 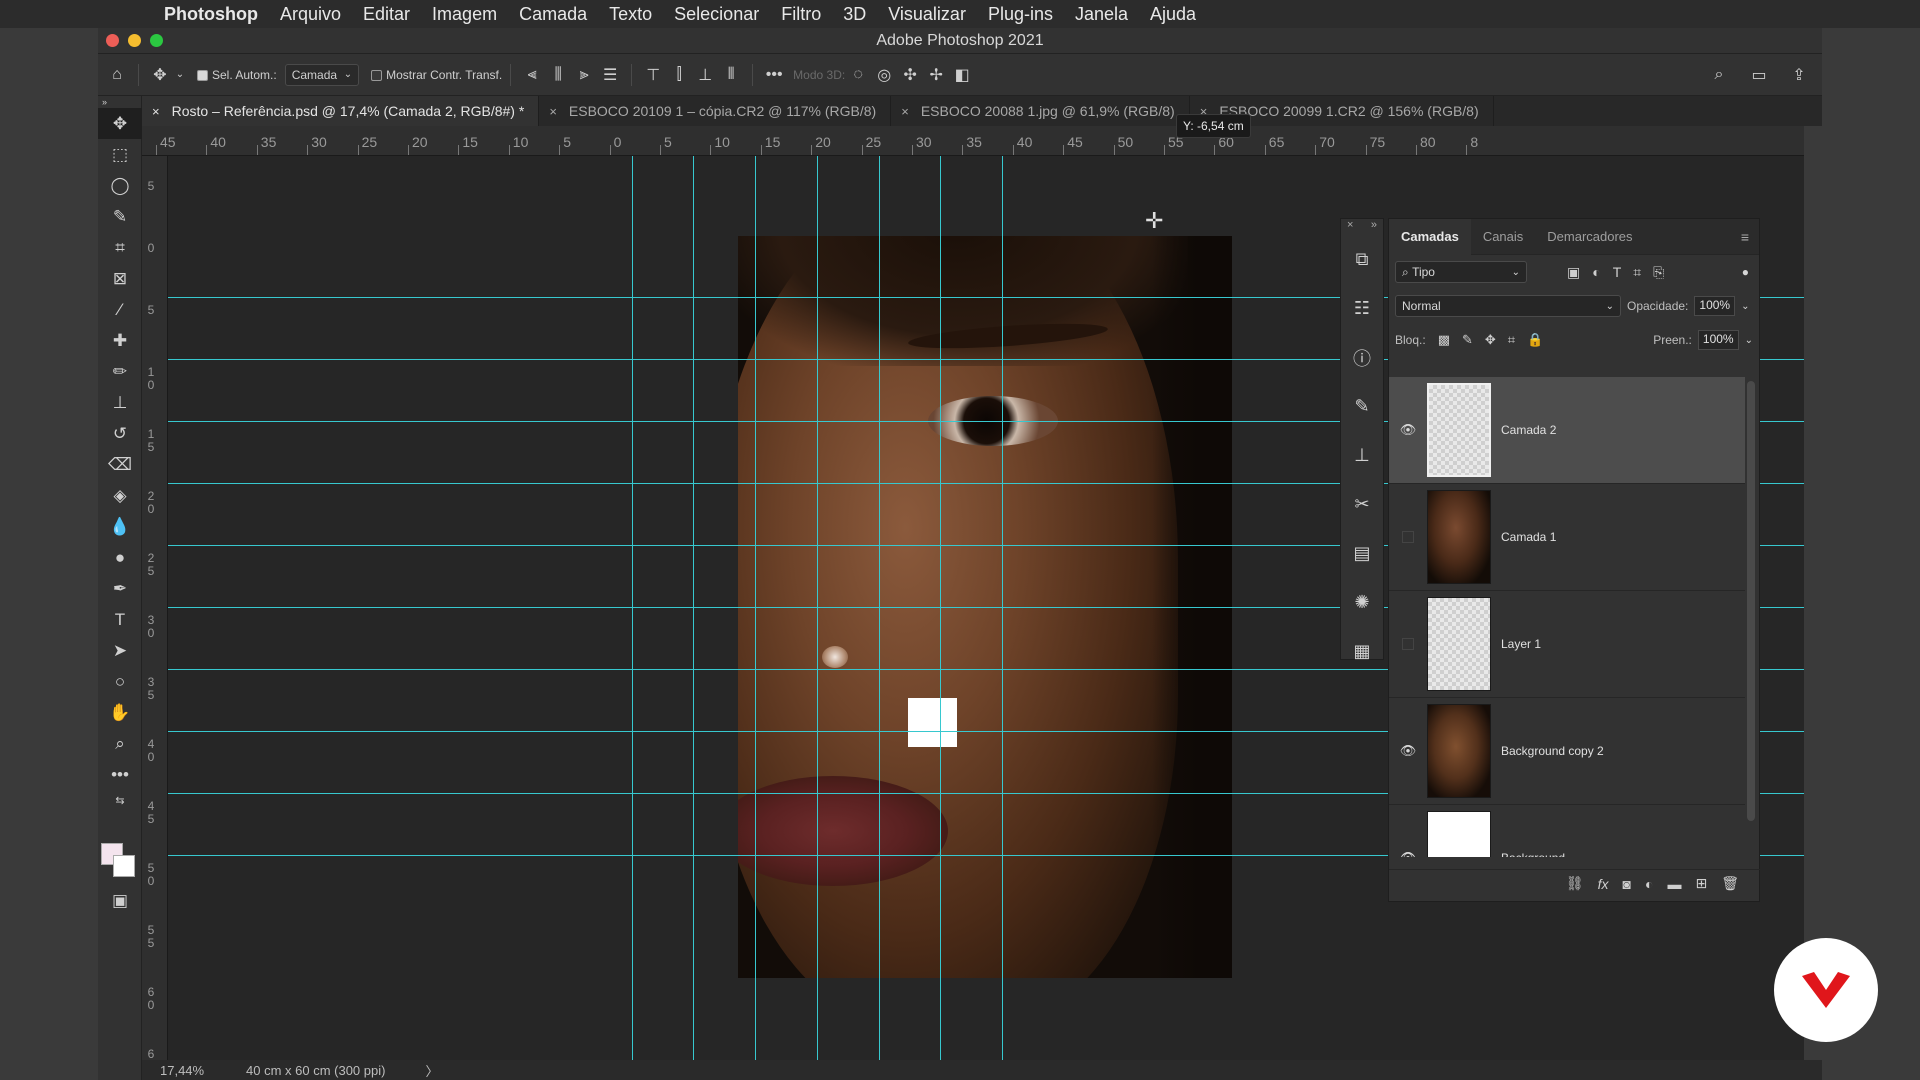 I want to click on adjustments-icon: ☷, so click(x=1362, y=308).